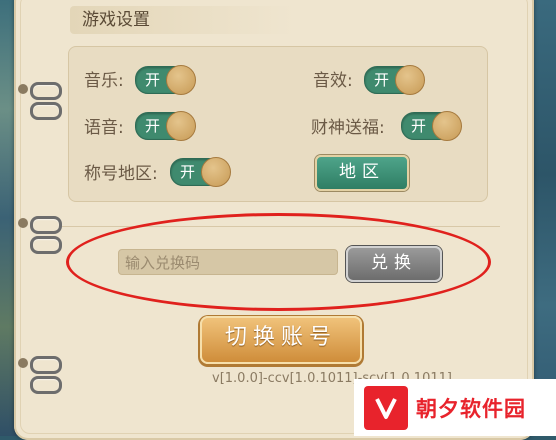 The height and width of the screenshot is (440, 556). I want to click on region-button: 地区, so click(362, 173).